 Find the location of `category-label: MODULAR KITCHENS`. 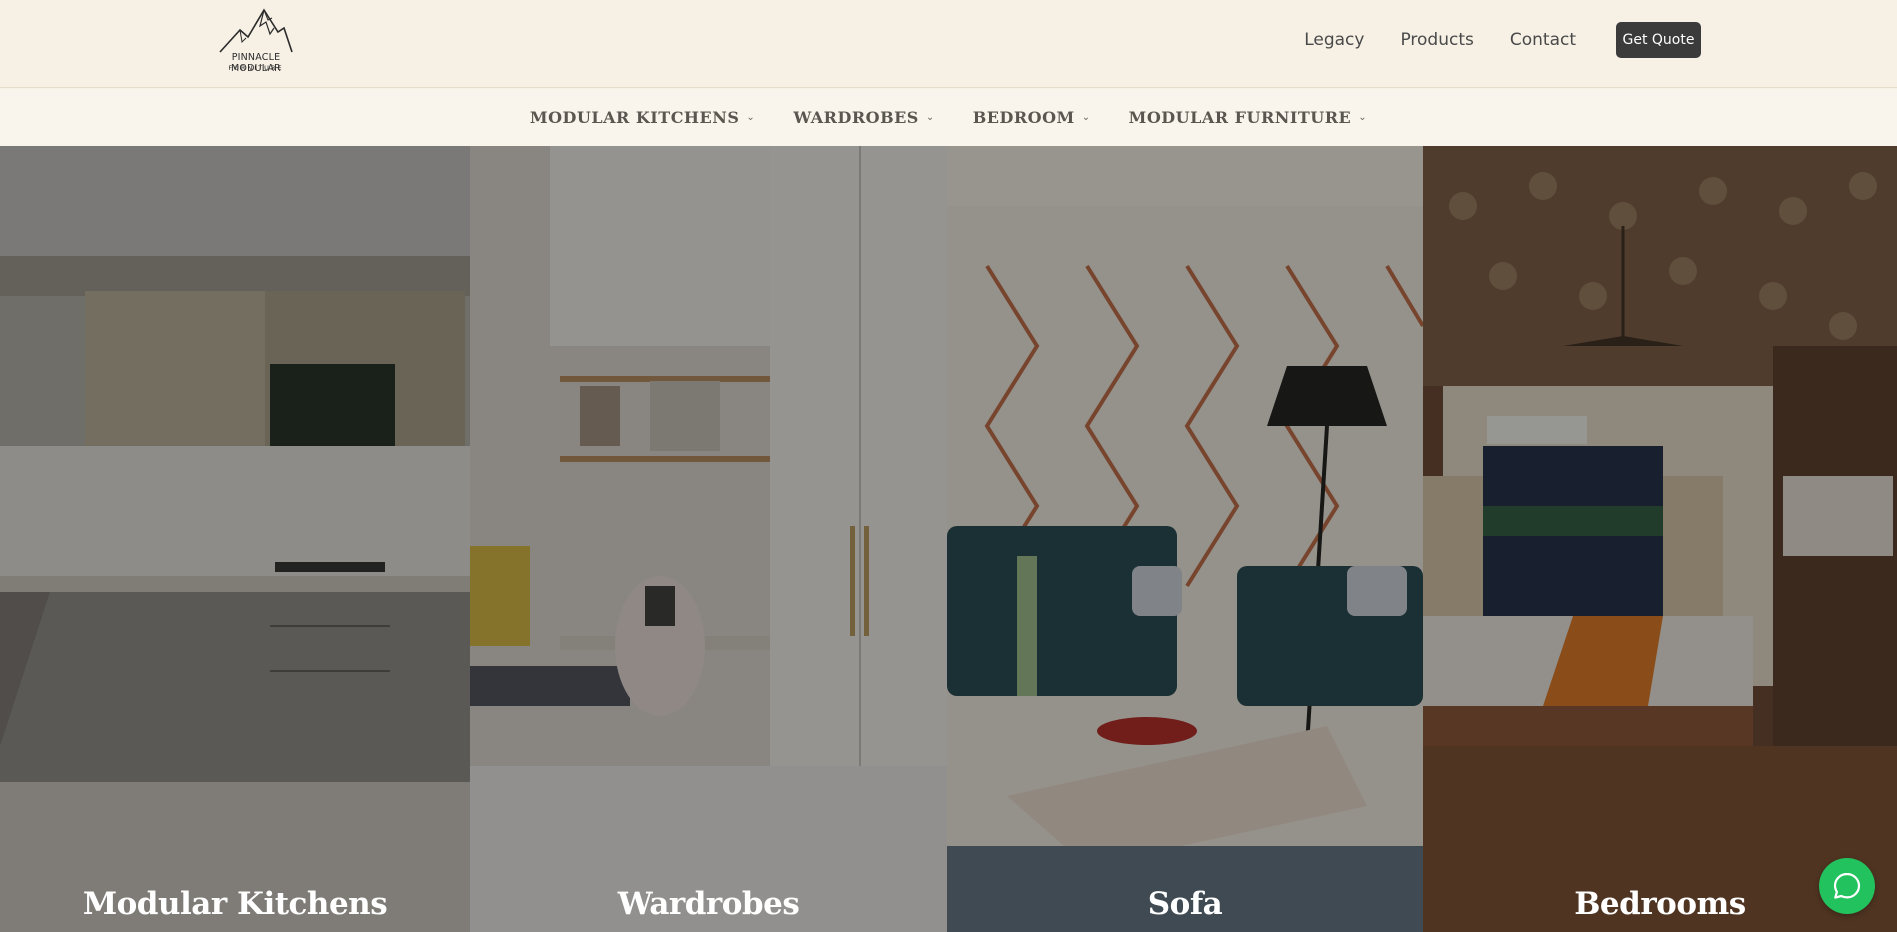

category-label: MODULAR KITCHENS is located at coordinates (634, 117).